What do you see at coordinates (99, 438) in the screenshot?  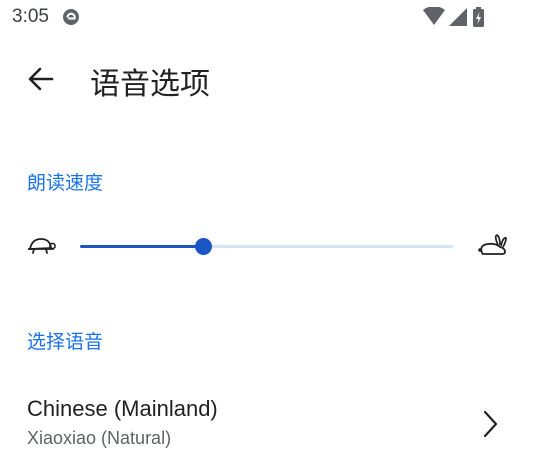 I see `voice-name: Xiaoxiao (Natural)` at bounding box center [99, 438].